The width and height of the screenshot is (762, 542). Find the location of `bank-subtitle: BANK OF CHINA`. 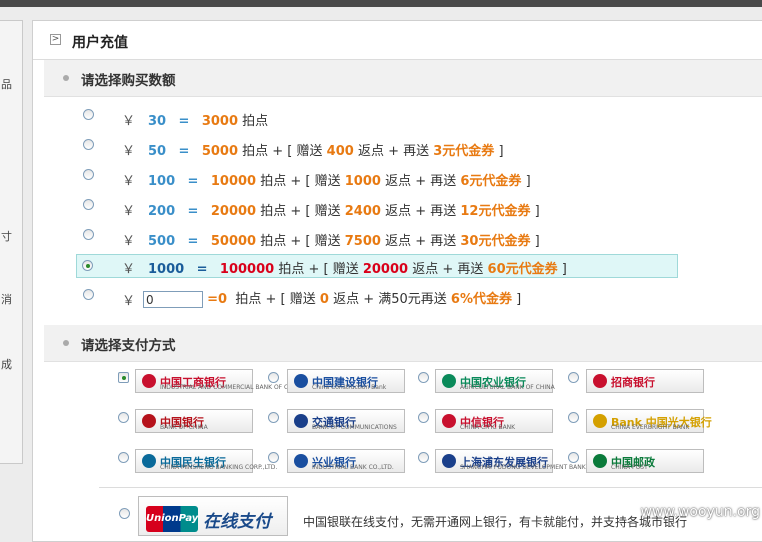

bank-subtitle: BANK OF CHINA is located at coordinates (184, 427).